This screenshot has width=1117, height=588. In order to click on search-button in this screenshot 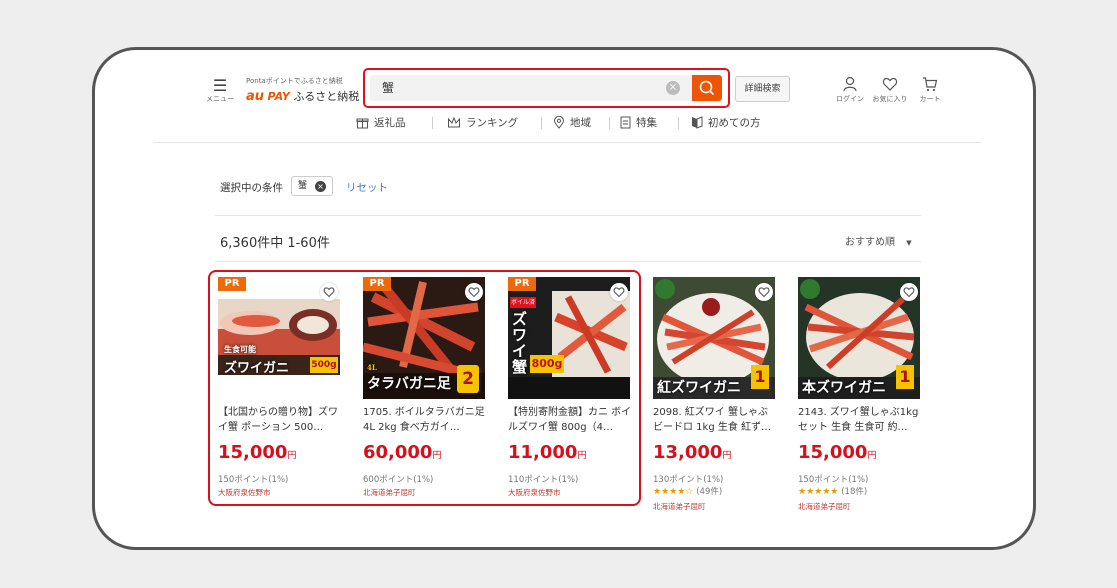, I will do `click(707, 88)`.